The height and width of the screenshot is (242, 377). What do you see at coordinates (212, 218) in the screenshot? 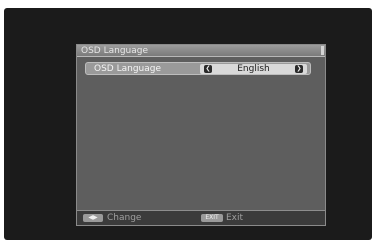
I see `exit-key-icon: EXIT` at bounding box center [212, 218].